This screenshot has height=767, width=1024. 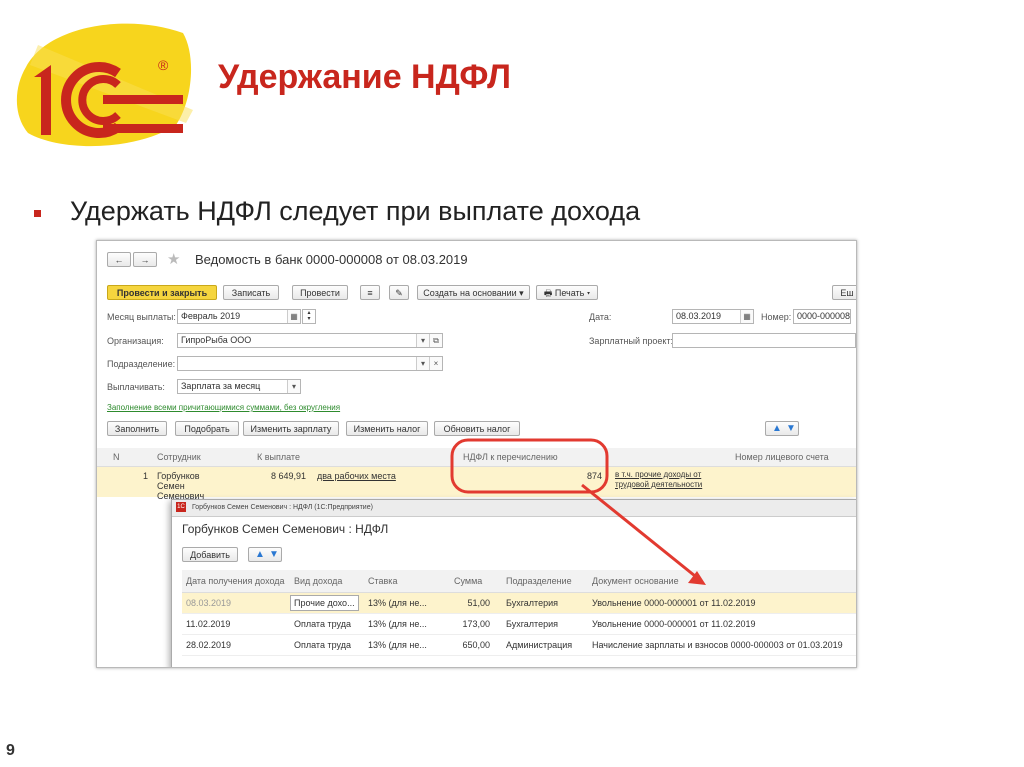 What do you see at coordinates (435, 340) in the screenshot?
I see `open-icon: ⧉` at bounding box center [435, 340].